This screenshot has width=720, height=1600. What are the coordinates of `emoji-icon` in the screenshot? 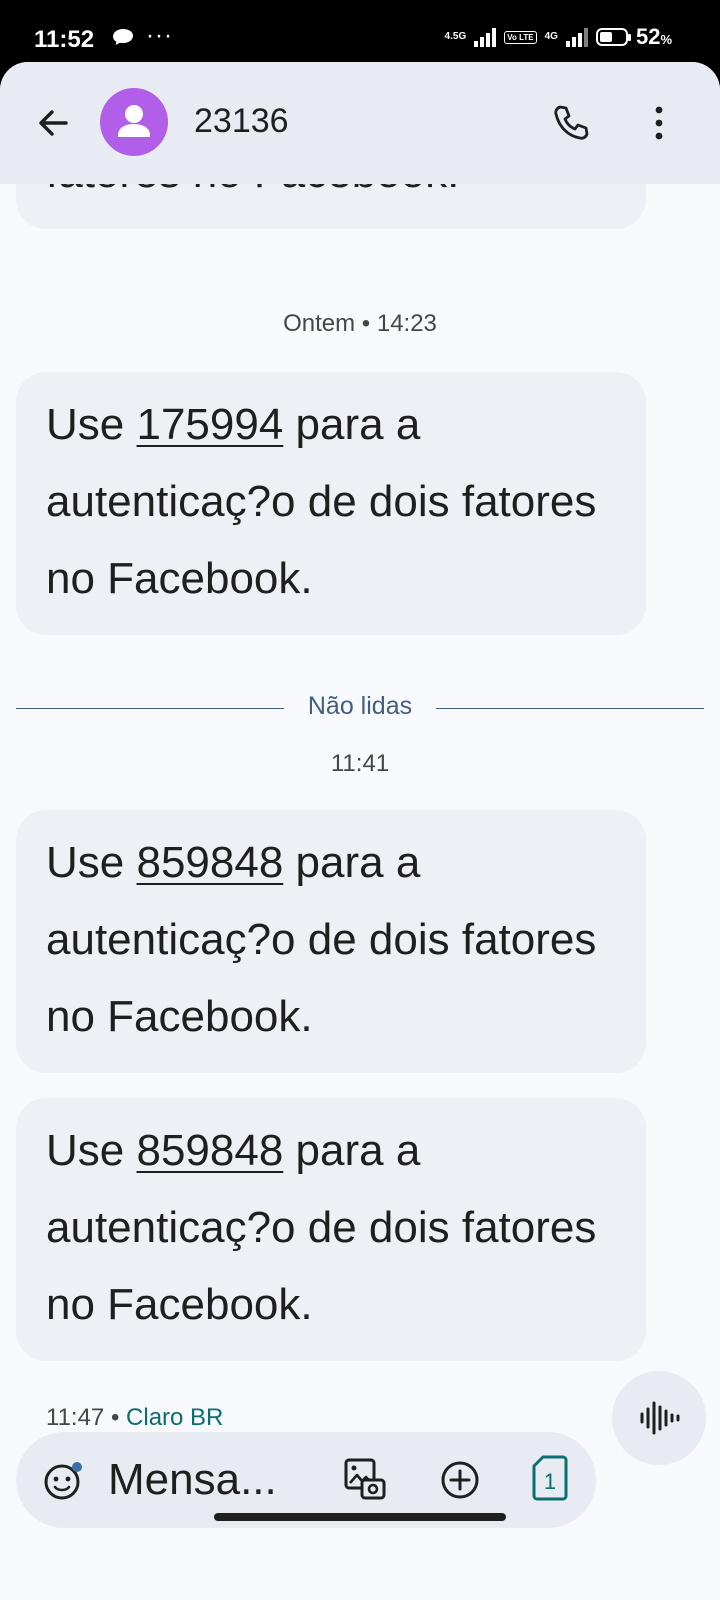 It's located at (63, 1481).